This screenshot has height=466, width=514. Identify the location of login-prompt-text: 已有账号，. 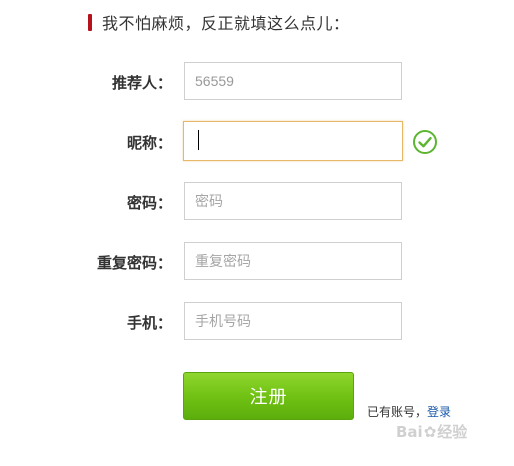
(397, 412).